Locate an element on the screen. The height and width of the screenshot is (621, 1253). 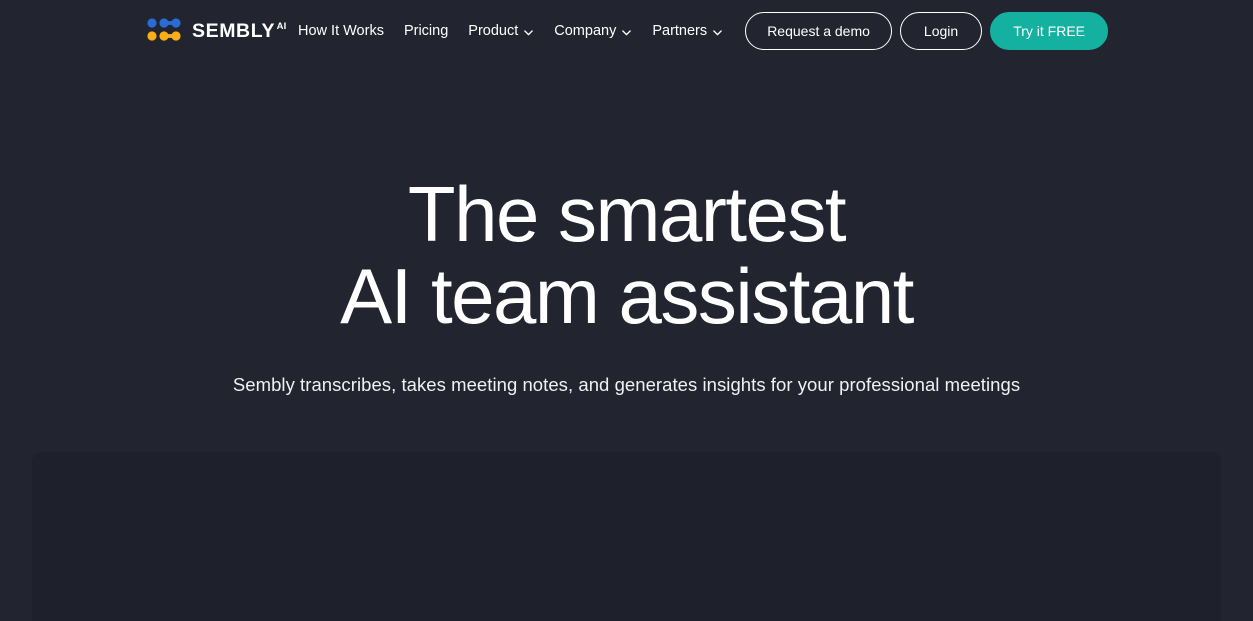
nav-item-label: Product is located at coordinates (493, 31).